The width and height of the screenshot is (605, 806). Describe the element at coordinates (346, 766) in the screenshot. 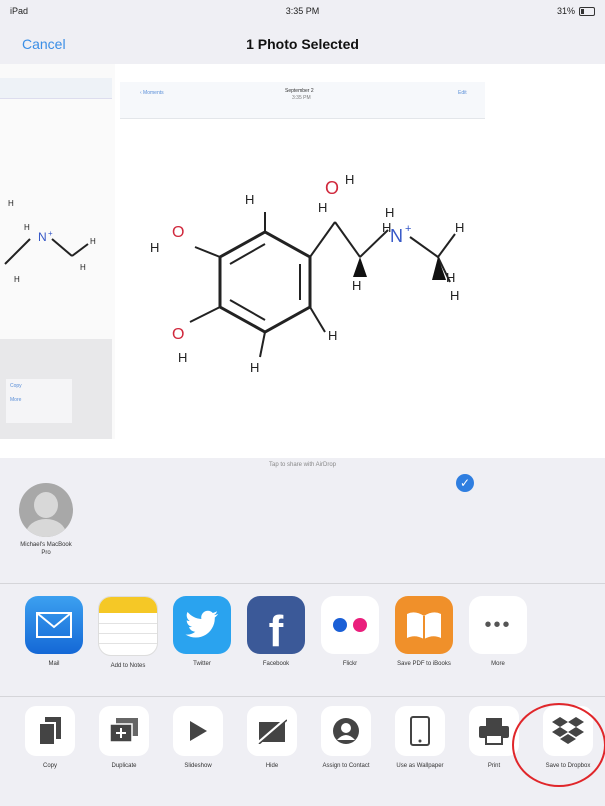

I see `action-assign-label: Assign to Contact` at that location.